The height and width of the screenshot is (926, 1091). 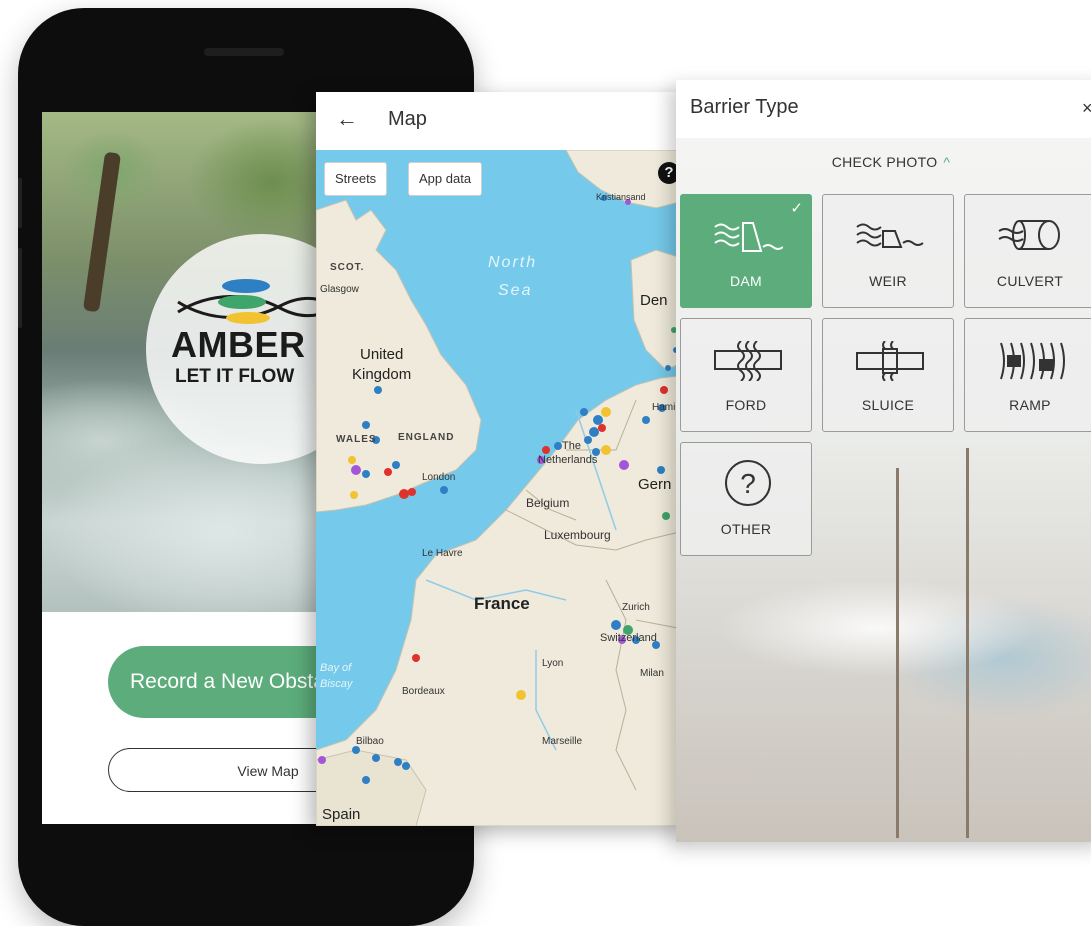 I want to click on amber-logo-tagline: LET IT FLOW, so click(x=235, y=376).